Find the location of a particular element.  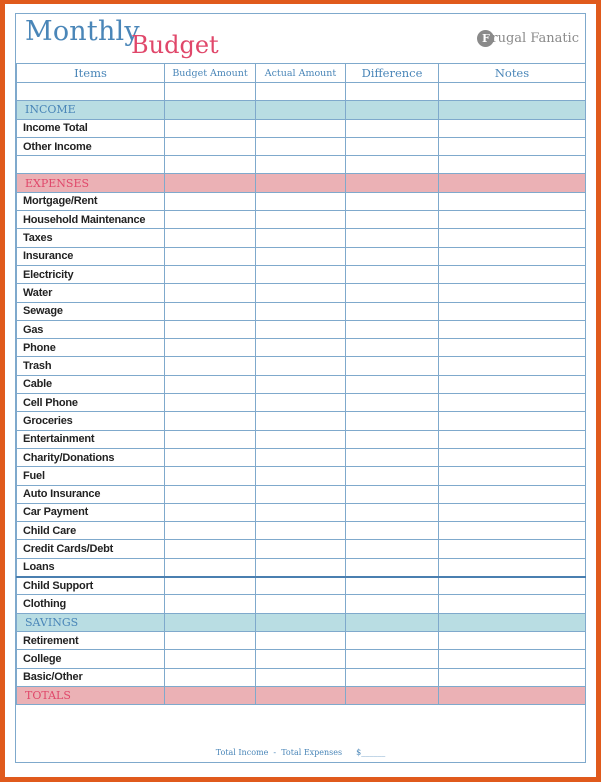

footer-blank: $______ is located at coordinates (370, 752).